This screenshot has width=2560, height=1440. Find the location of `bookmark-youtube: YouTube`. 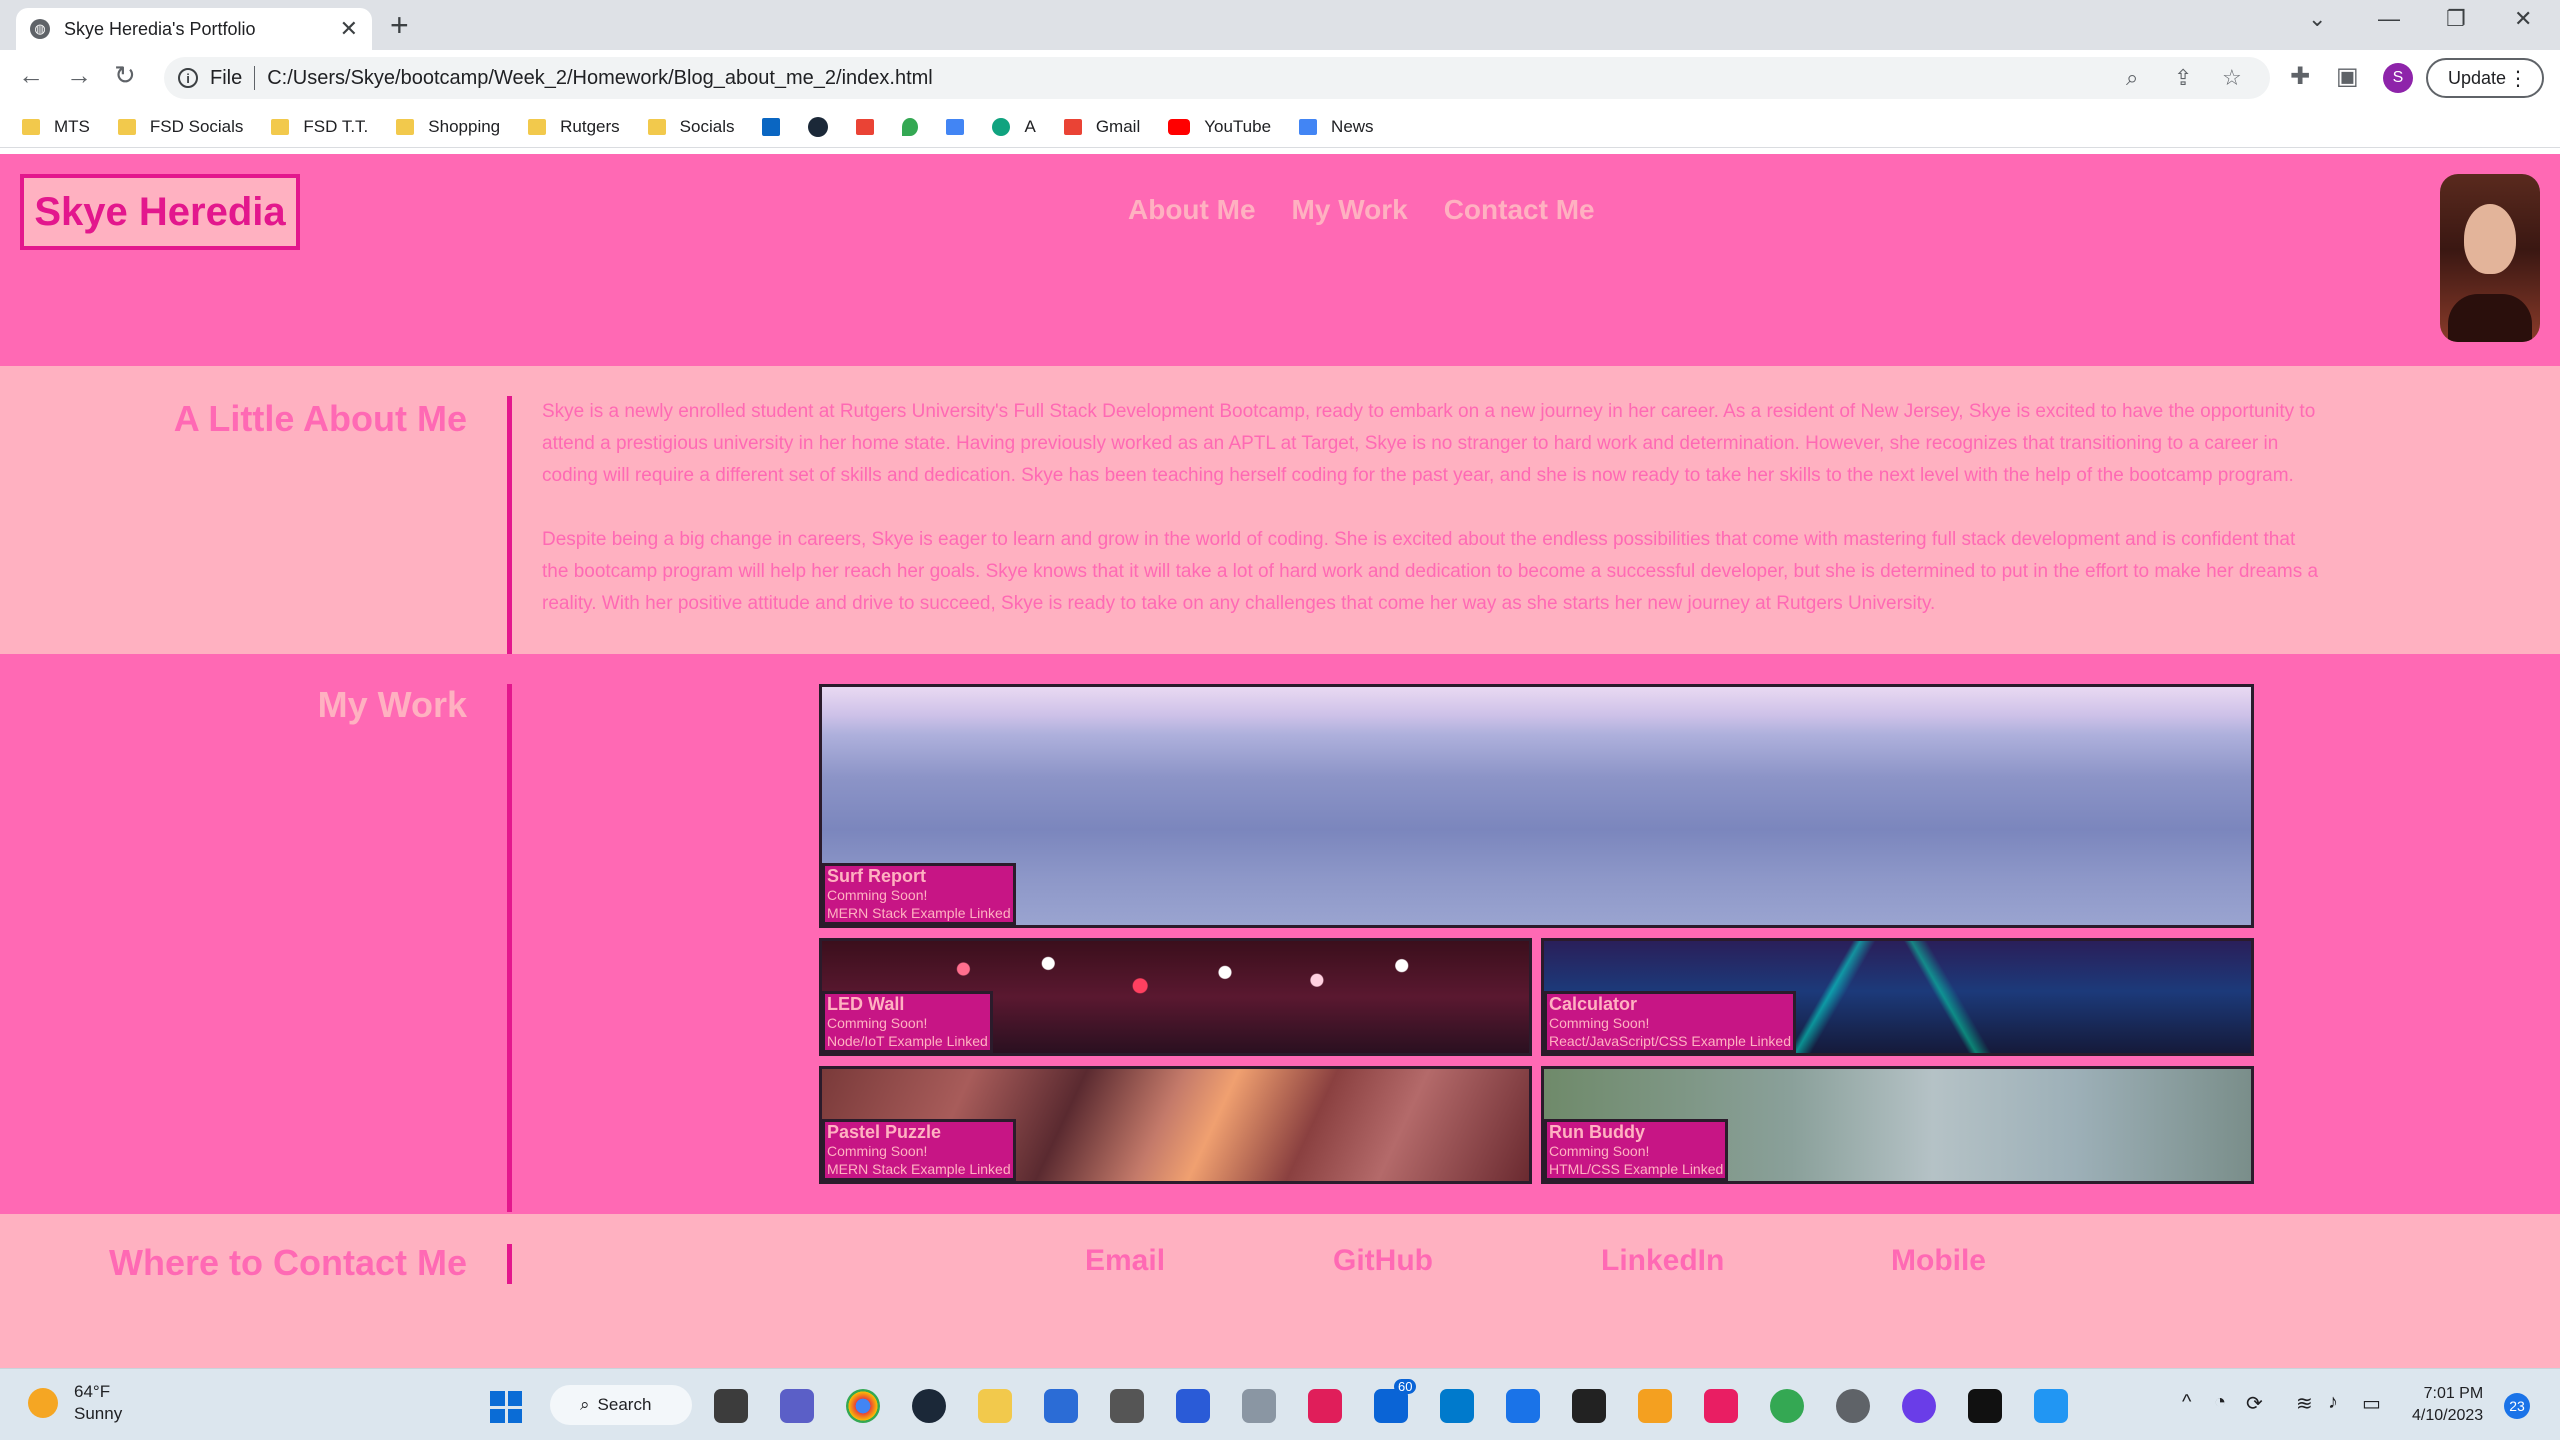

bookmark-youtube: YouTube is located at coordinates (1219, 127).